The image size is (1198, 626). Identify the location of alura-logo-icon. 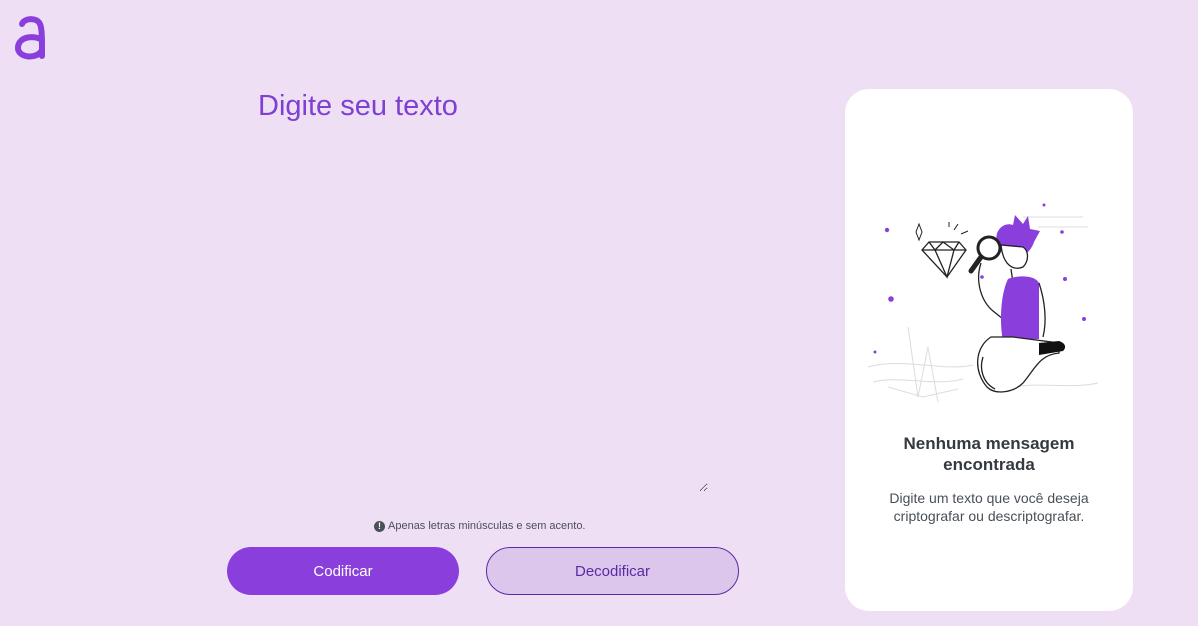
(30, 38).